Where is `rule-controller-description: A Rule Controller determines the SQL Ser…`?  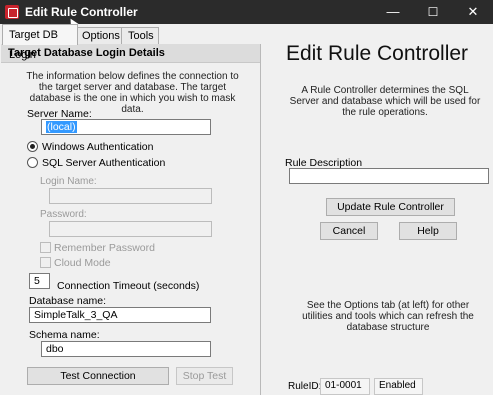 rule-controller-description: A Rule Controller determines the SQL Ser… is located at coordinates (385, 101).